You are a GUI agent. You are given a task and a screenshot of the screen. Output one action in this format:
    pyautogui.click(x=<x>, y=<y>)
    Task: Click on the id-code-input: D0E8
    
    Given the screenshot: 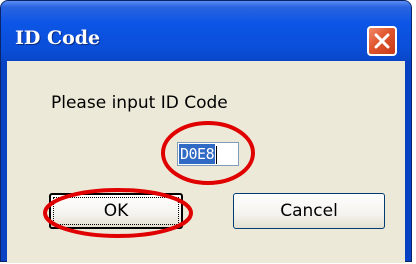 What is the action you would take?
    pyautogui.click(x=208, y=154)
    